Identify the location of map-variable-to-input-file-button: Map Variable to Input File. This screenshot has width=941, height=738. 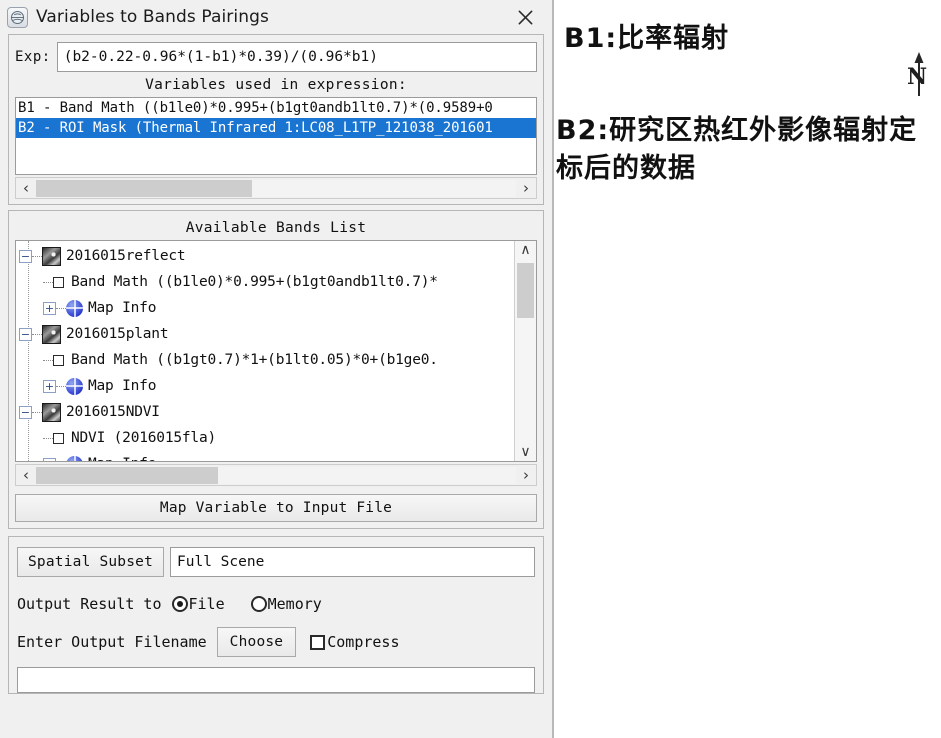
(276, 508).